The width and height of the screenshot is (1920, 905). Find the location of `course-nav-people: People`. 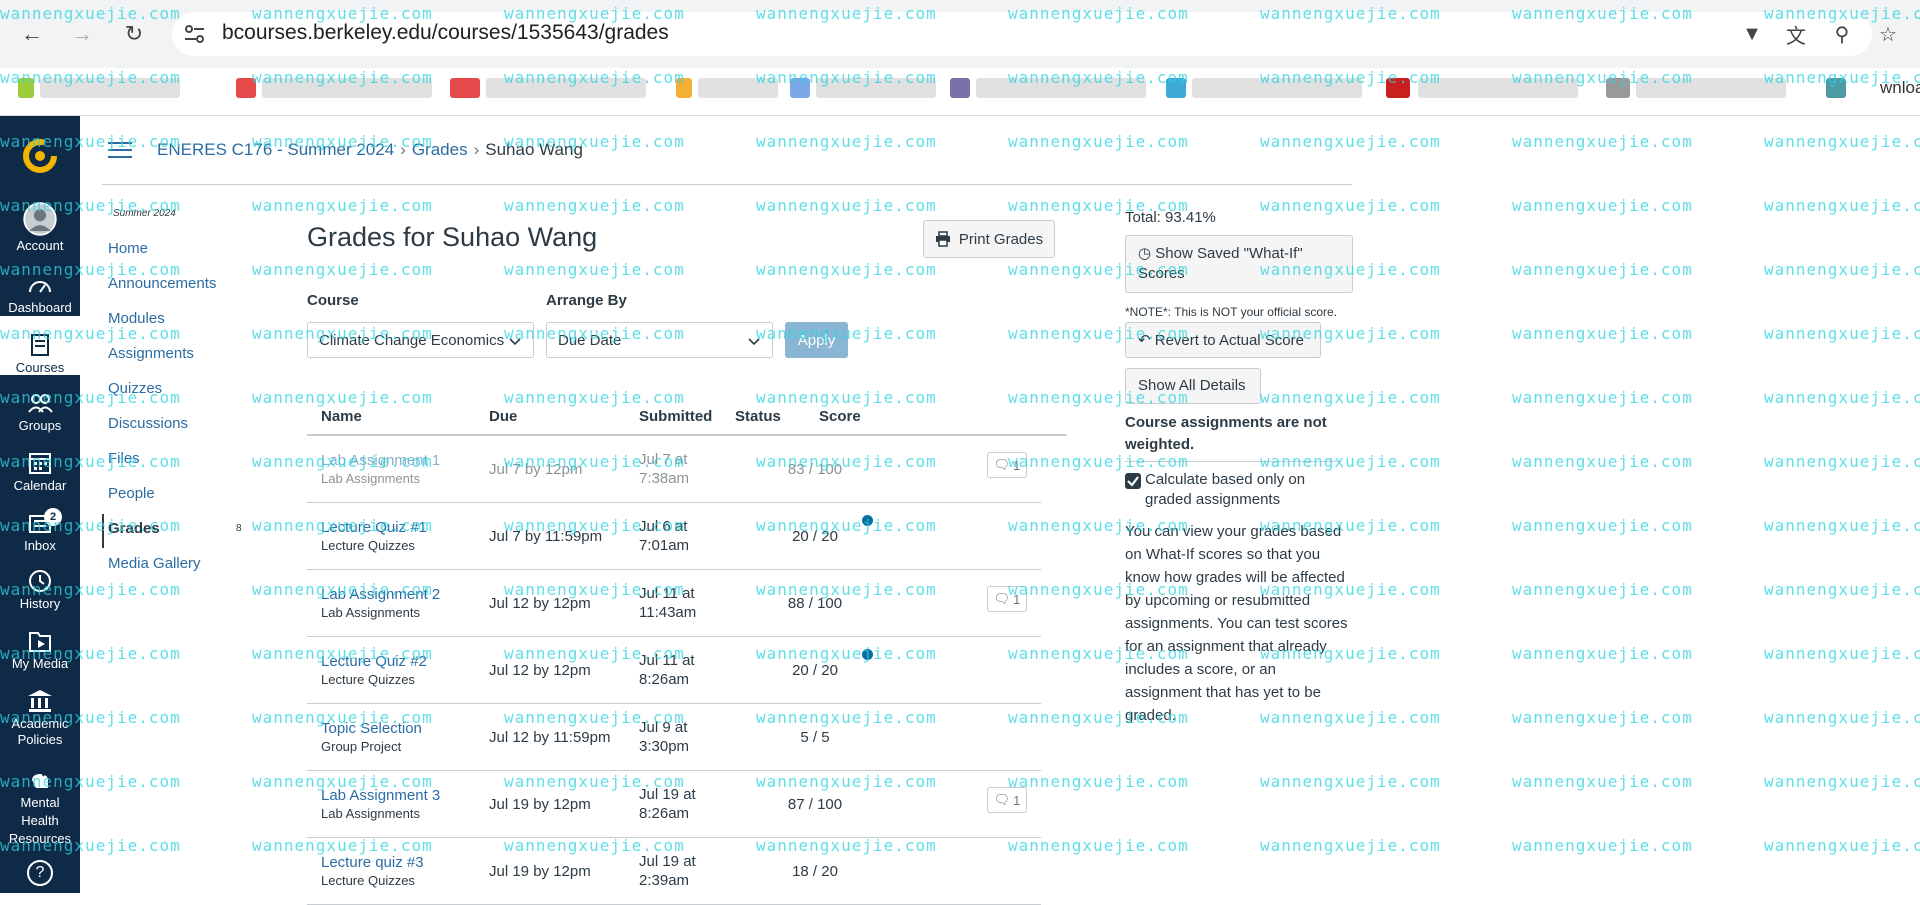

course-nav-people: People is located at coordinates (131, 493).